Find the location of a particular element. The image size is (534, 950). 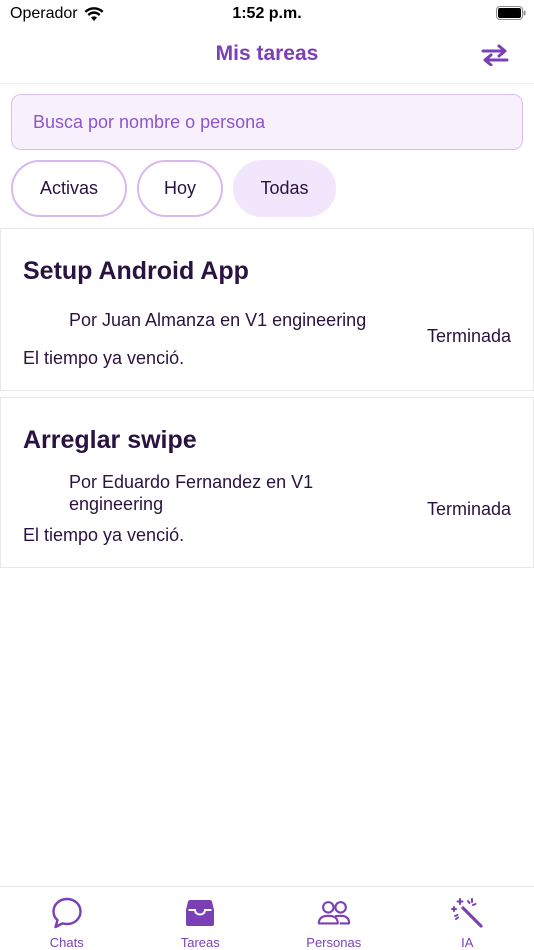

swap-arrows-icon is located at coordinates (495, 55).